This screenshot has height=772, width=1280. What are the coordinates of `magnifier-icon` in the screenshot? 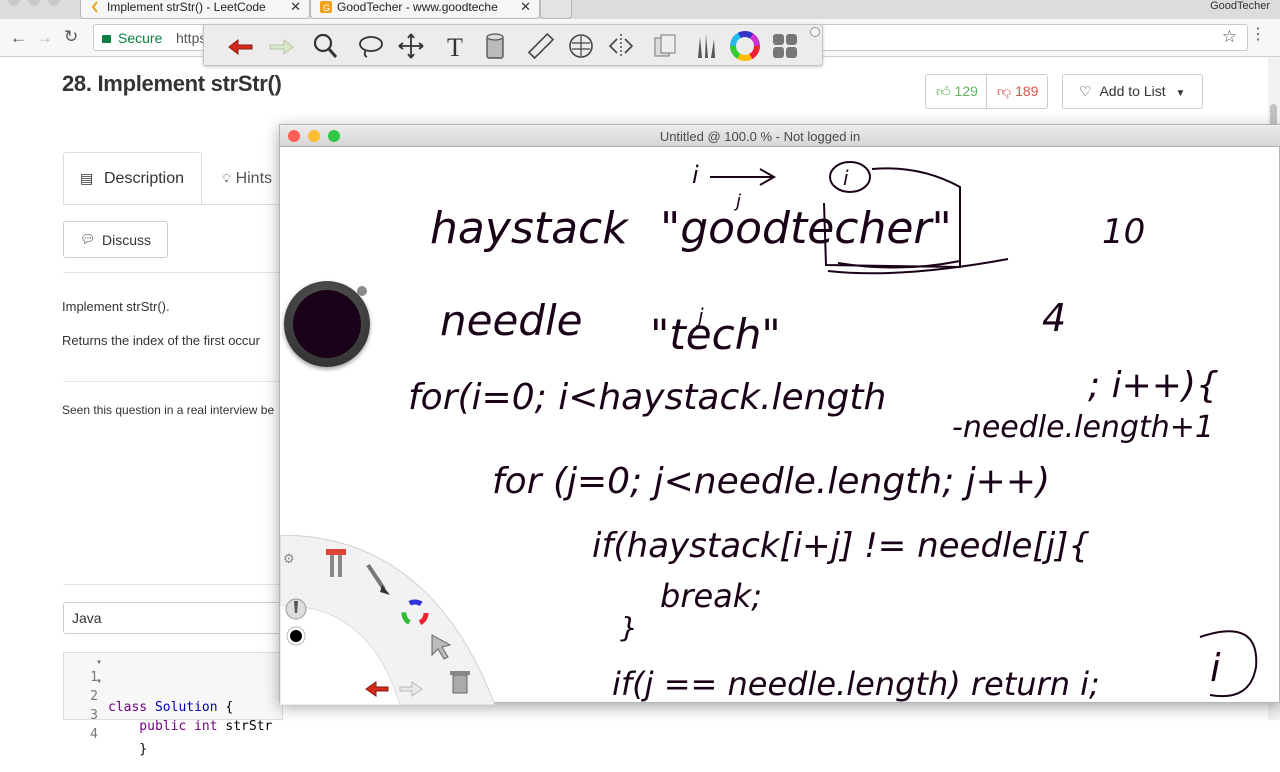 It's located at (325, 46).